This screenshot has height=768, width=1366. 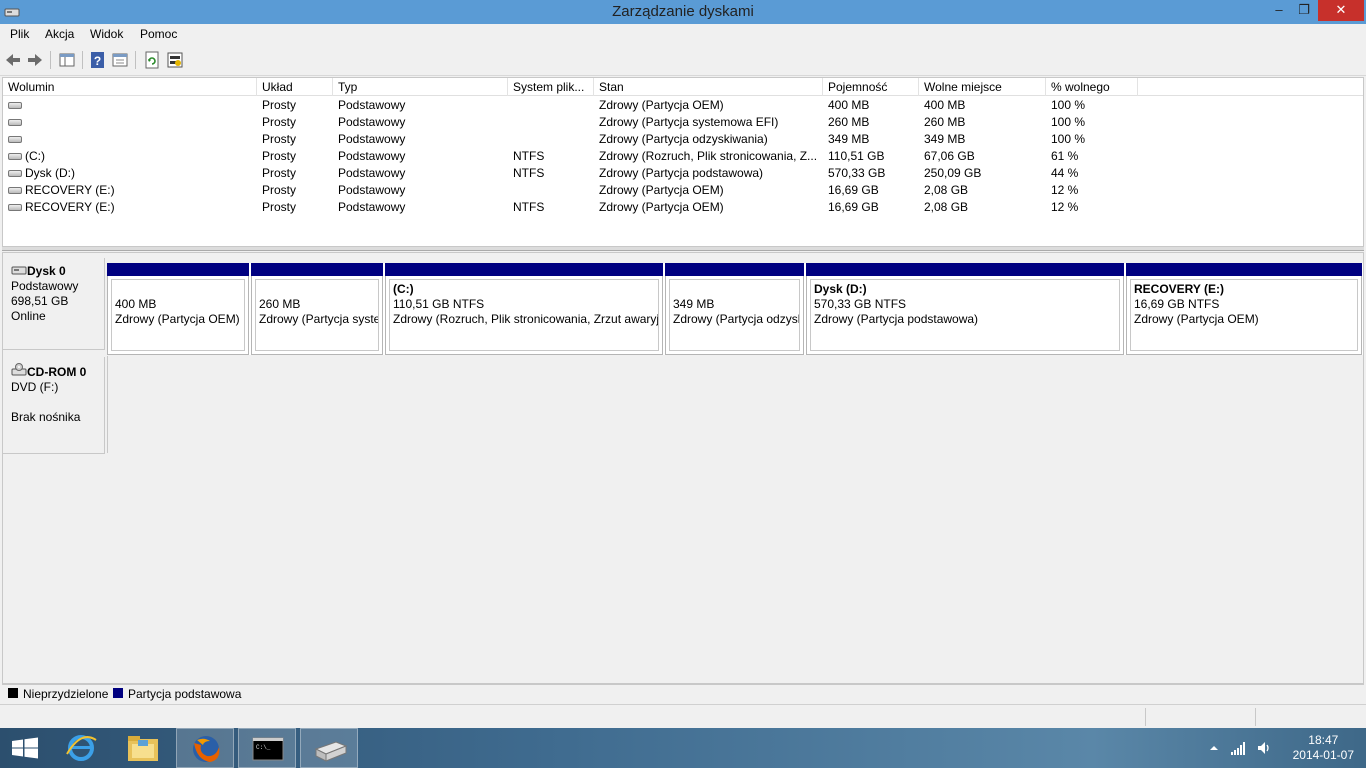 I want to click on command-prompt-button: C:\_, so click(x=267, y=748).